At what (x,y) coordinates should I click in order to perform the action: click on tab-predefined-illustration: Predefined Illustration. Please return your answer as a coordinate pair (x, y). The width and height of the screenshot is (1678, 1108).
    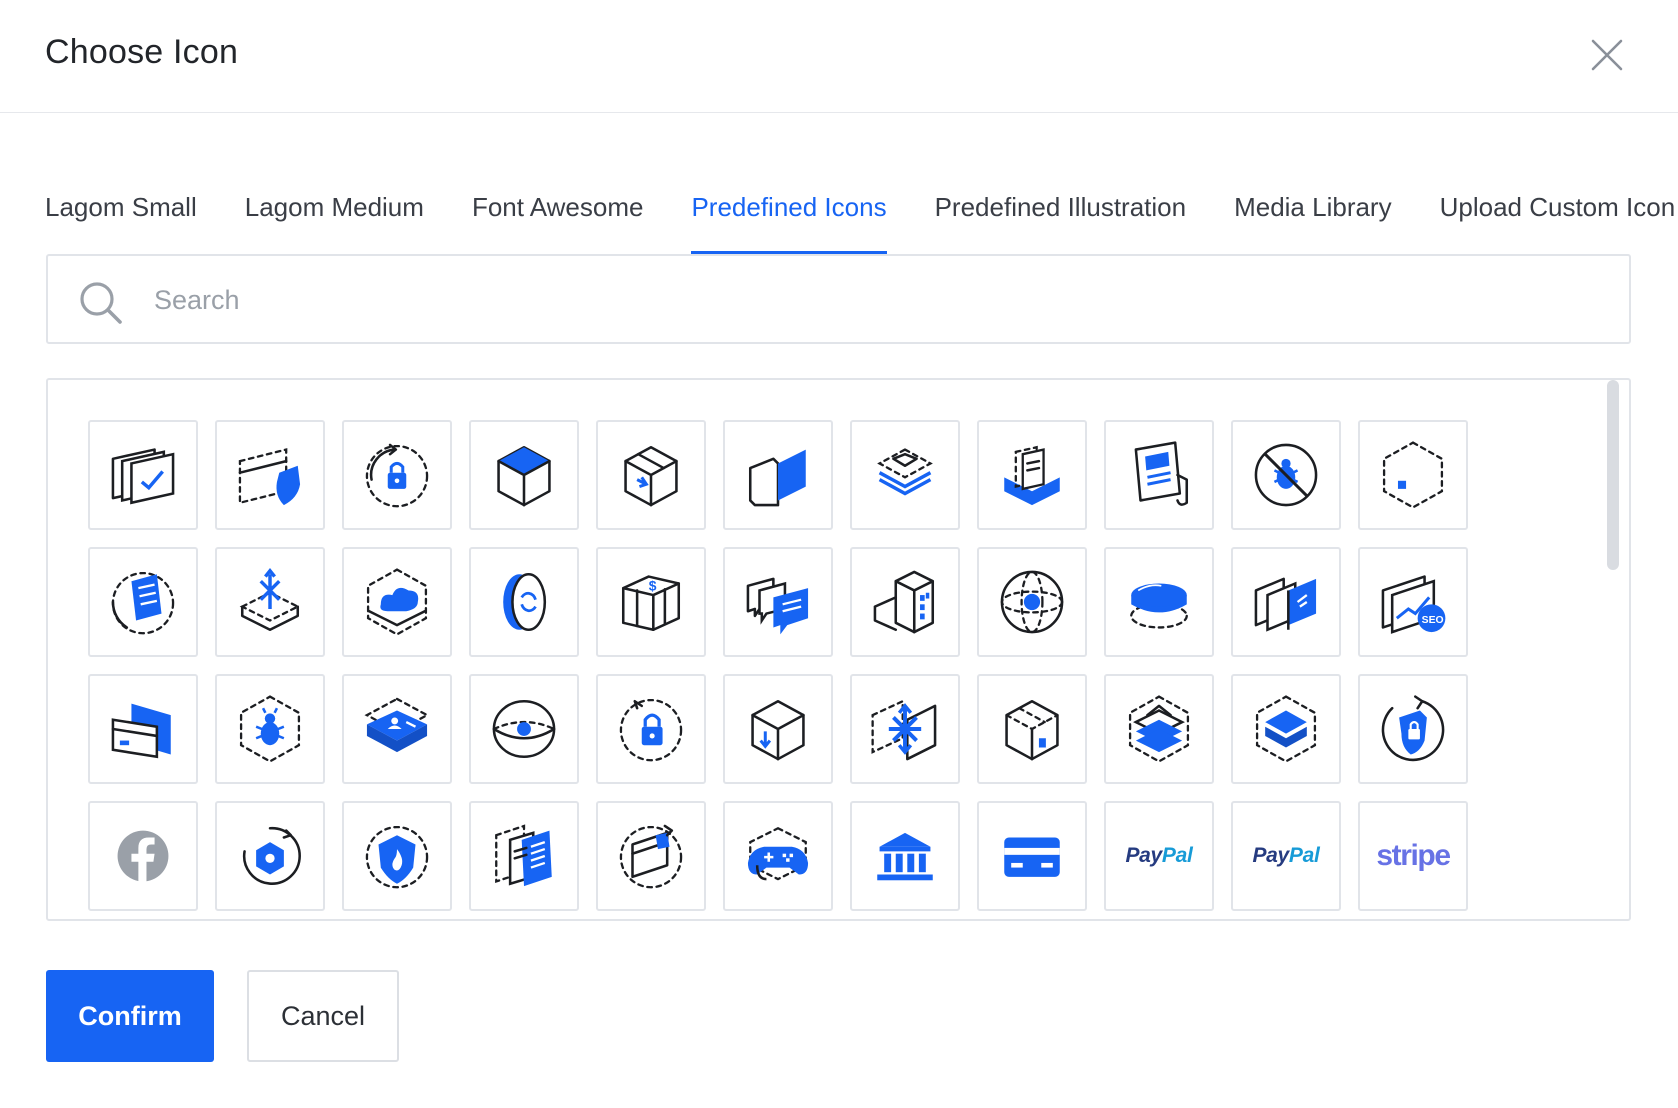
    Looking at the image, I should click on (1060, 217).